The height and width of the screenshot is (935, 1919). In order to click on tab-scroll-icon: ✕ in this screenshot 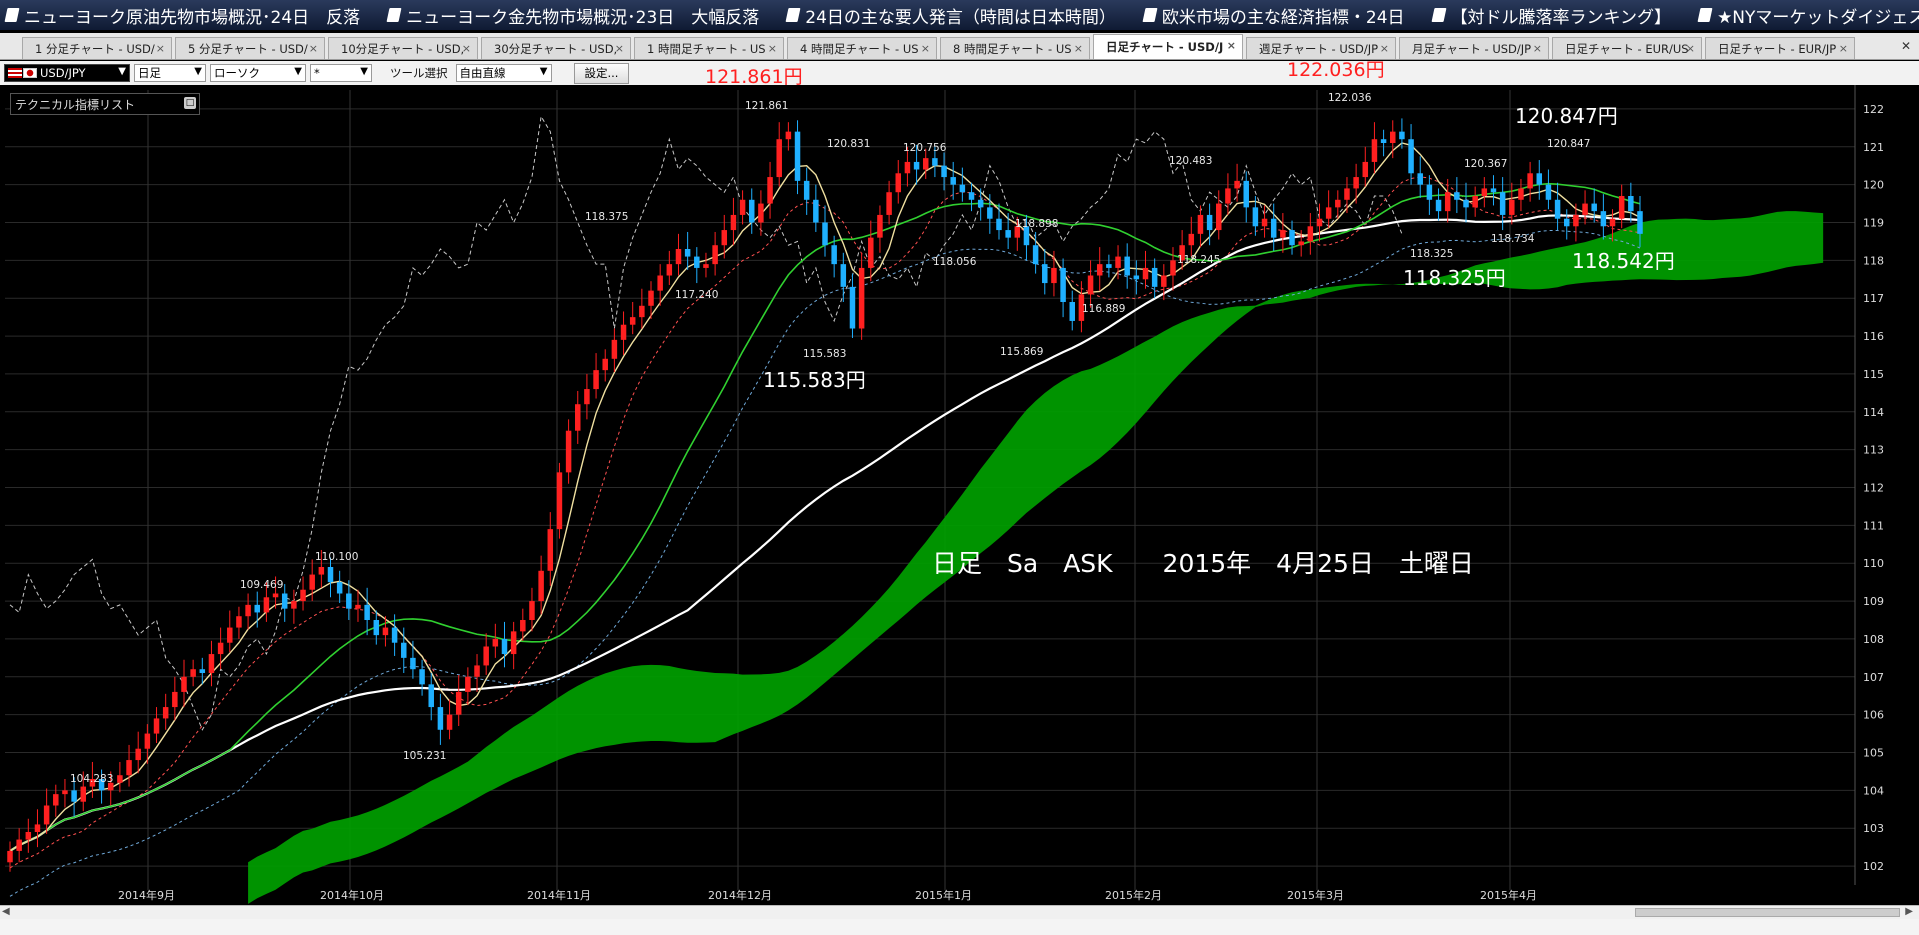, I will do `click(1906, 46)`.